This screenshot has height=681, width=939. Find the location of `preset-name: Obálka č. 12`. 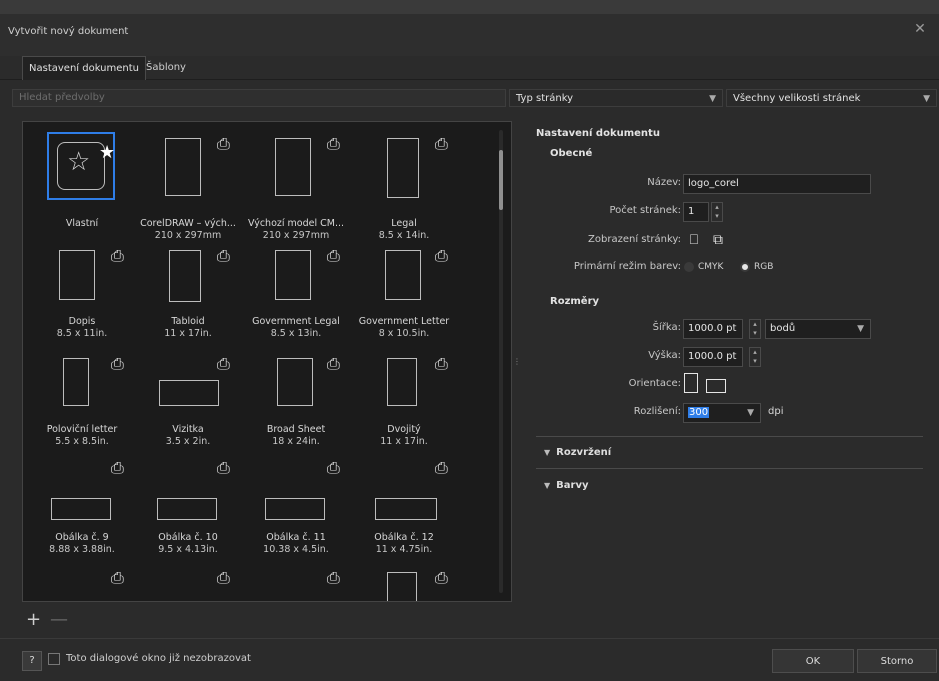

preset-name: Obálka č. 12 is located at coordinates (404, 537).